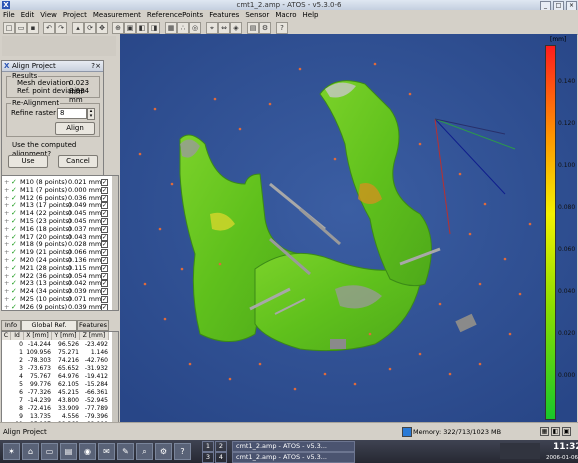 Image resolution: width=578 pixels, height=463 pixels. What do you see at coordinates (56, 283) in the screenshot?
I see `list-item: + ✓ M23 (13 points) 0.042 mm ✓` at bounding box center [56, 283].